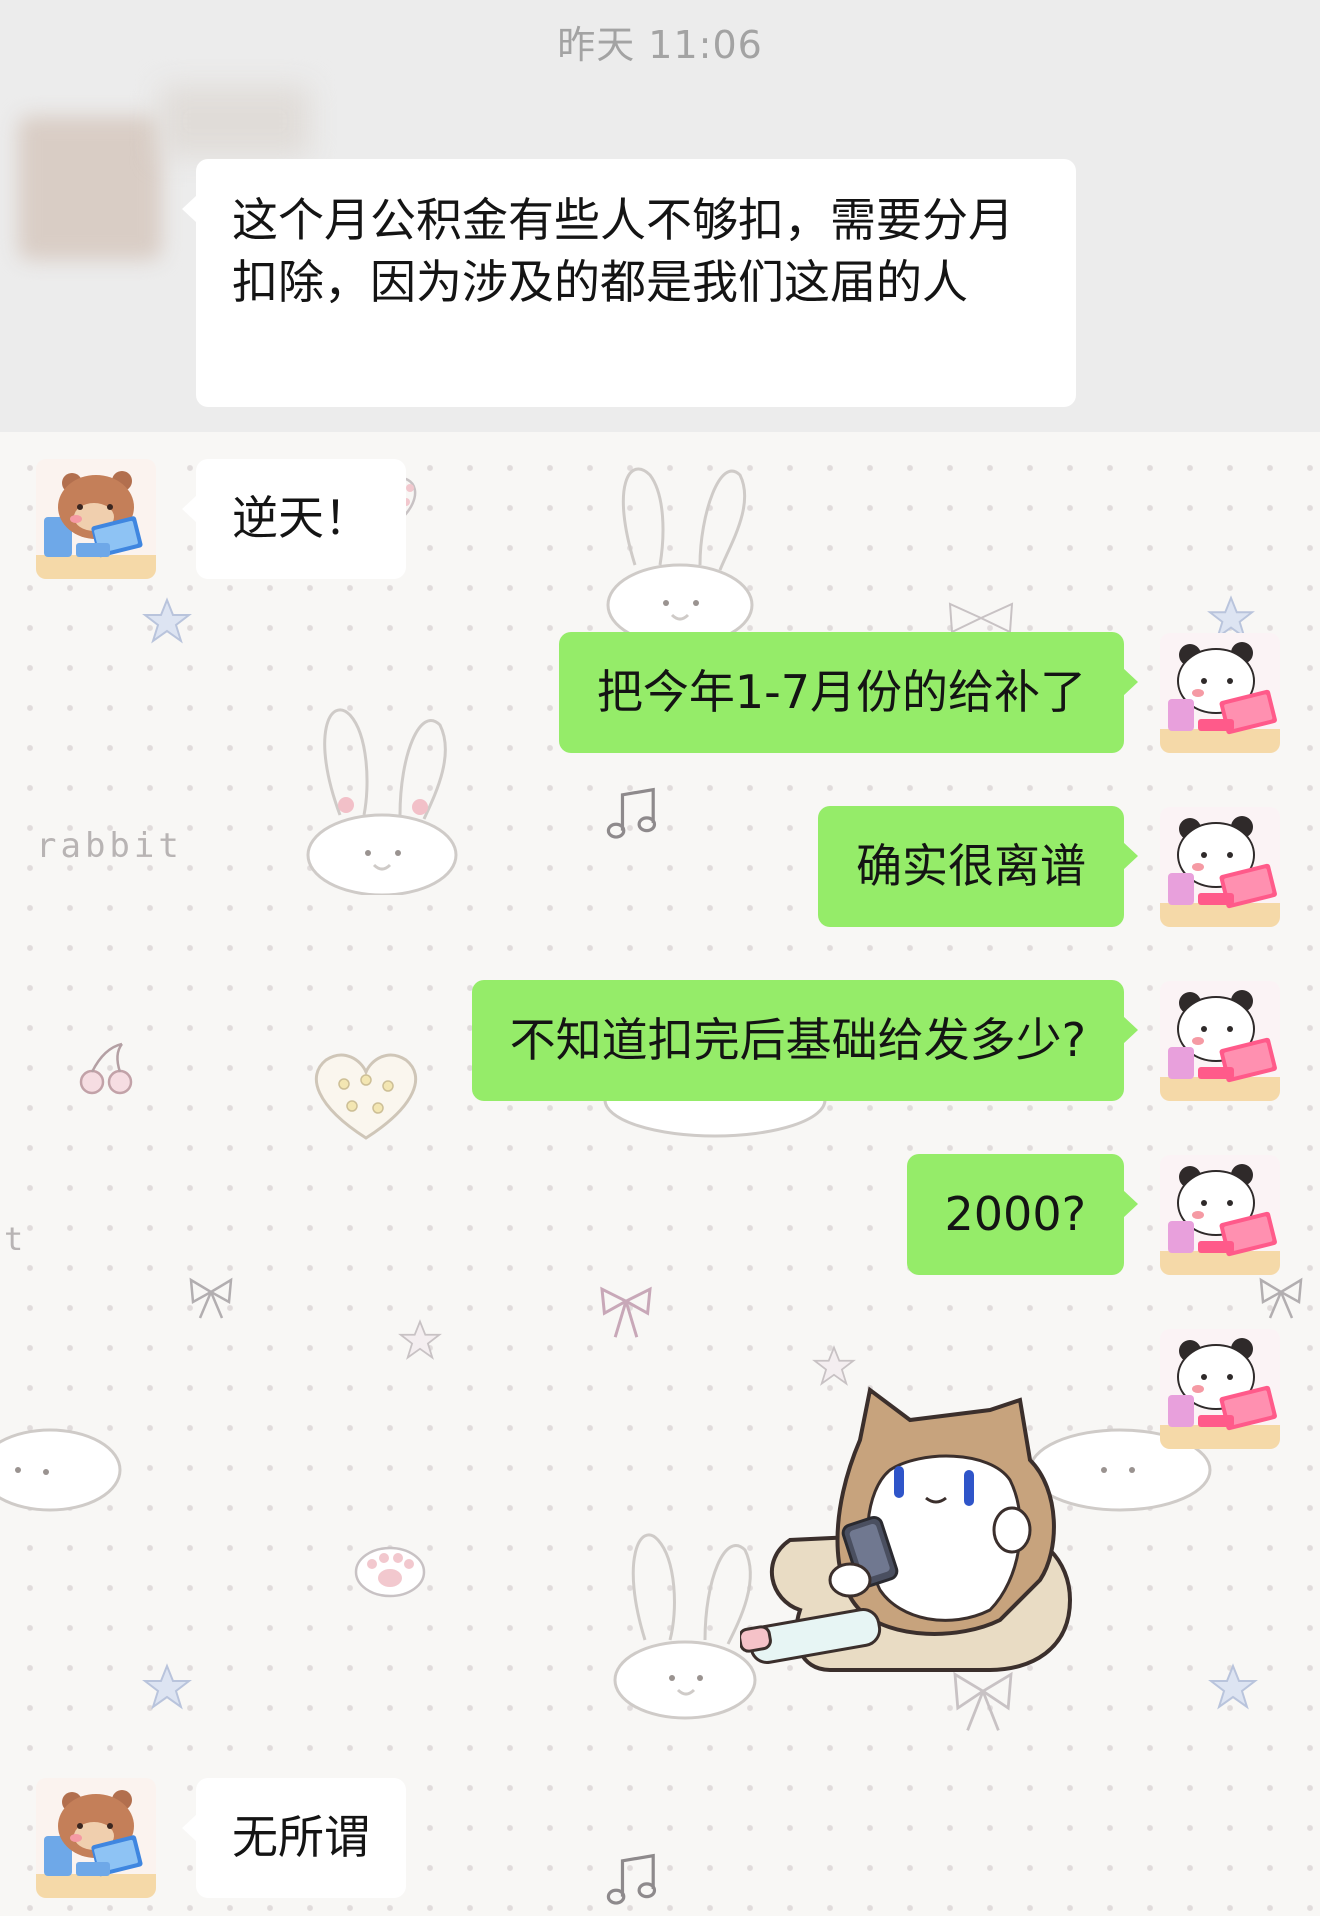  I want to click on rabbit-wallpaper-text: rabbit, so click(109, 846).